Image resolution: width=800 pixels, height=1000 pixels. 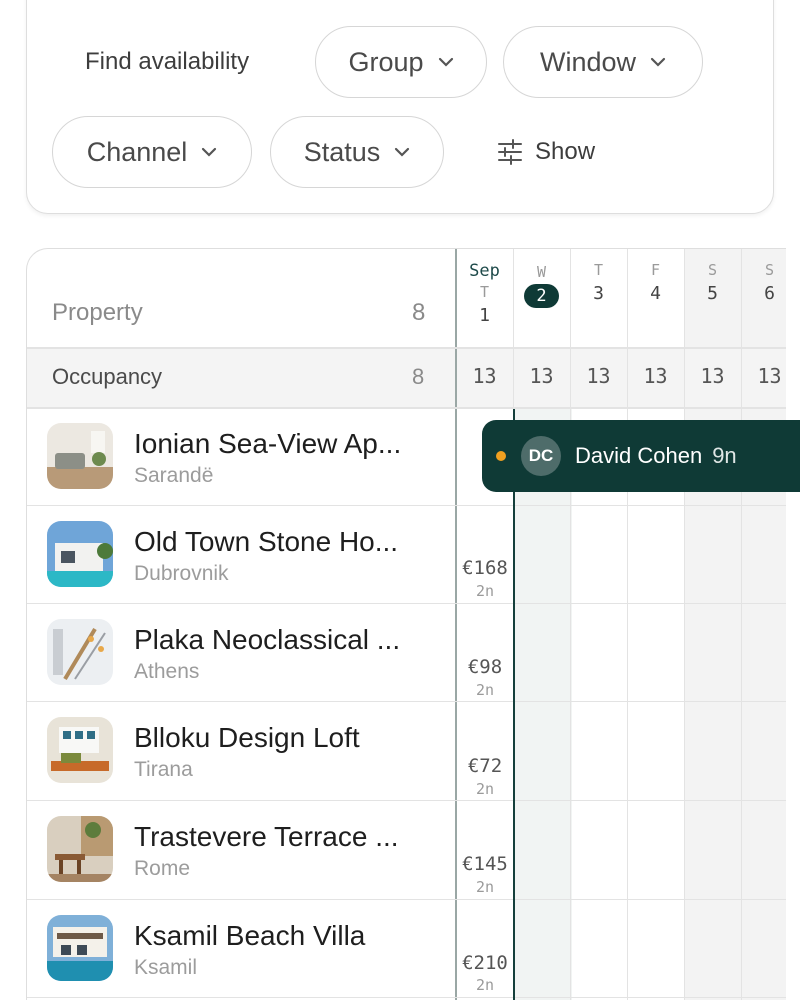 I want to click on day-header: T 3, so click(x=598, y=284).